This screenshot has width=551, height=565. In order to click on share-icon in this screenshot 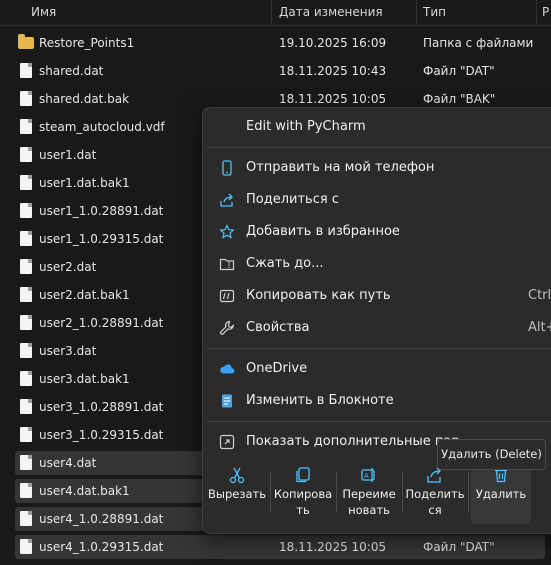, I will do `click(226, 200)`.